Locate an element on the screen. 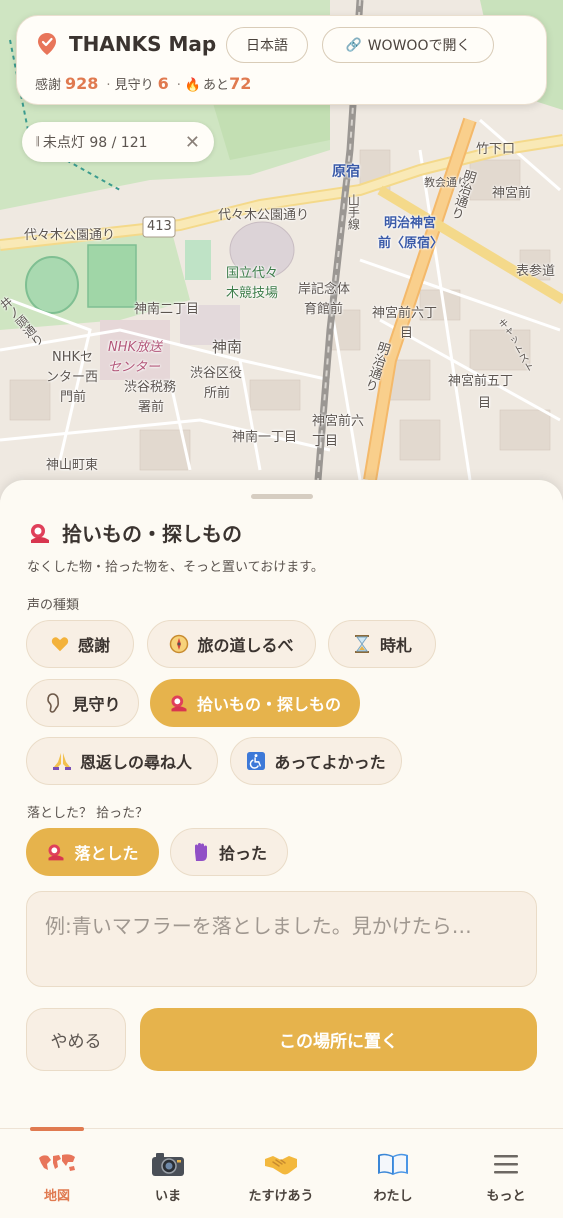 Image resolution: width=563 pixels, height=1218 pixels. nav-tab-label: わたし is located at coordinates (393, 1196).